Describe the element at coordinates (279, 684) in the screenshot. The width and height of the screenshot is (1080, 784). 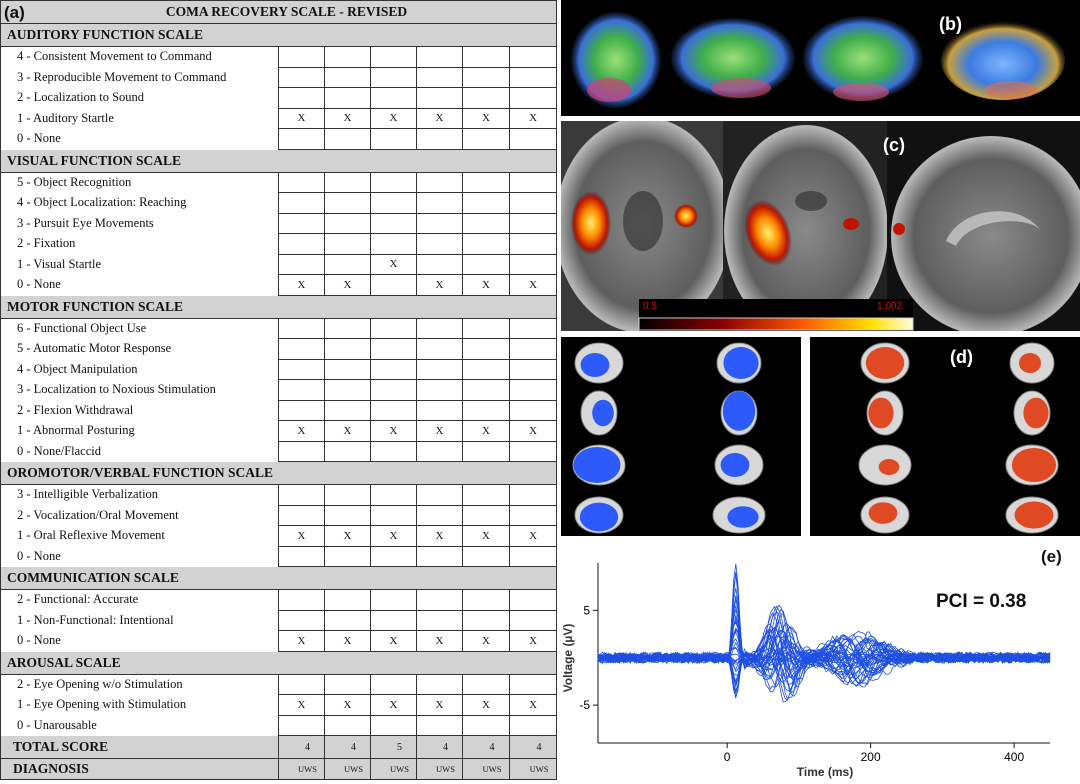
I see `scale-item-row: 2 - Eye Opening w/o Stimulation` at that location.